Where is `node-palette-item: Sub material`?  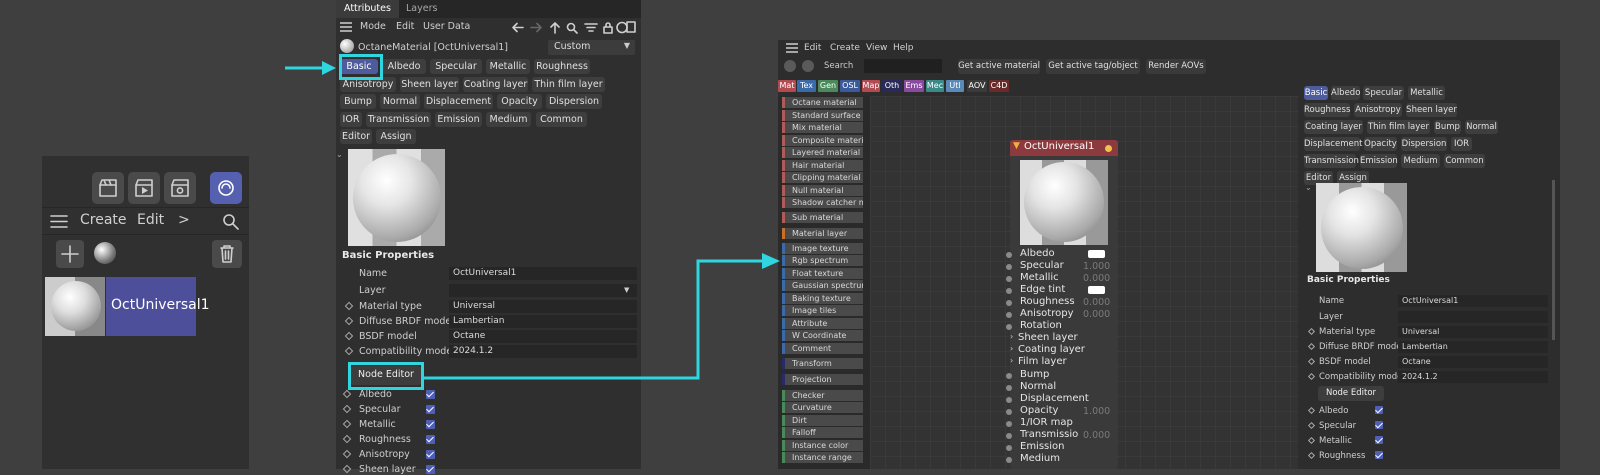 node-palette-item: Sub material is located at coordinates (822, 217).